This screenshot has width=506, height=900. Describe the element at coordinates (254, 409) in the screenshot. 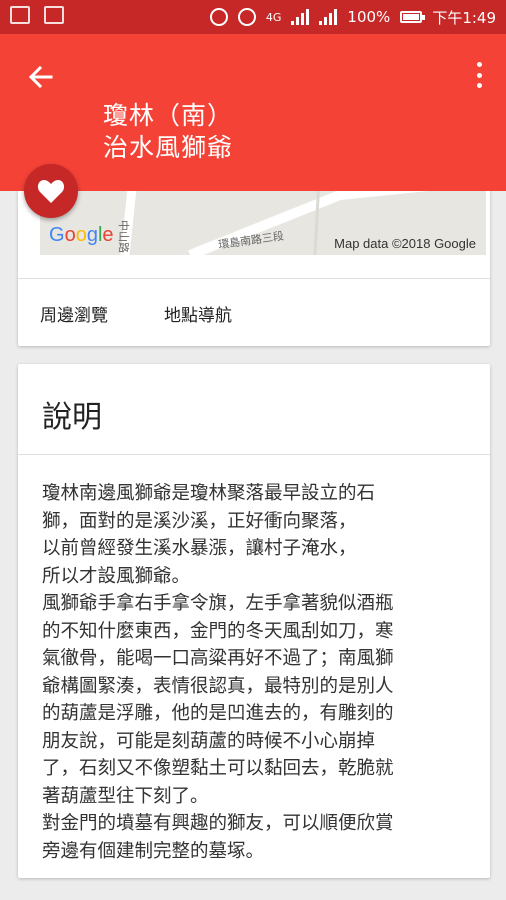

I see `description-header: 說明` at that location.